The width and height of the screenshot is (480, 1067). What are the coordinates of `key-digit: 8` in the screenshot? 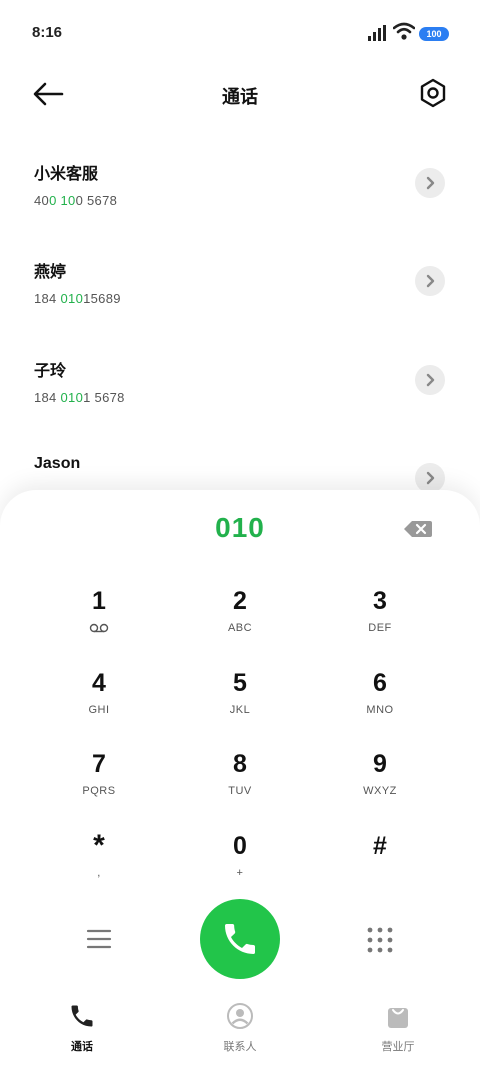 It's located at (240, 764).